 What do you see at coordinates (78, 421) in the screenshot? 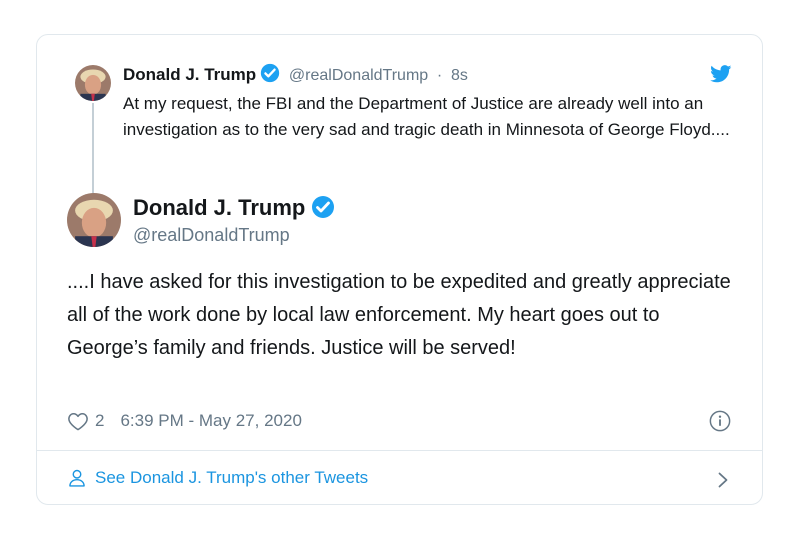
I see `heart-icon` at bounding box center [78, 421].